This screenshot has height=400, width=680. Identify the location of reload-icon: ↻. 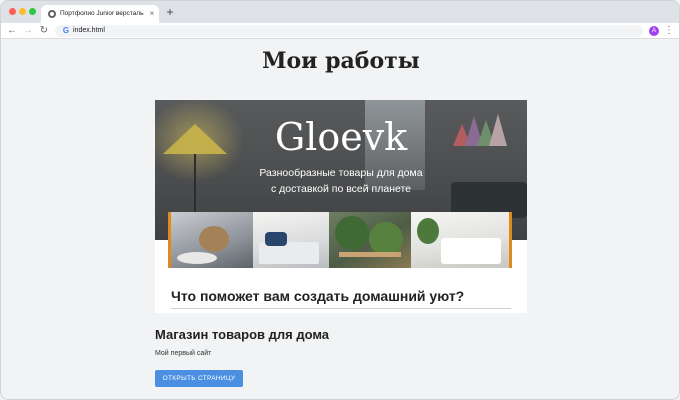
(44, 31).